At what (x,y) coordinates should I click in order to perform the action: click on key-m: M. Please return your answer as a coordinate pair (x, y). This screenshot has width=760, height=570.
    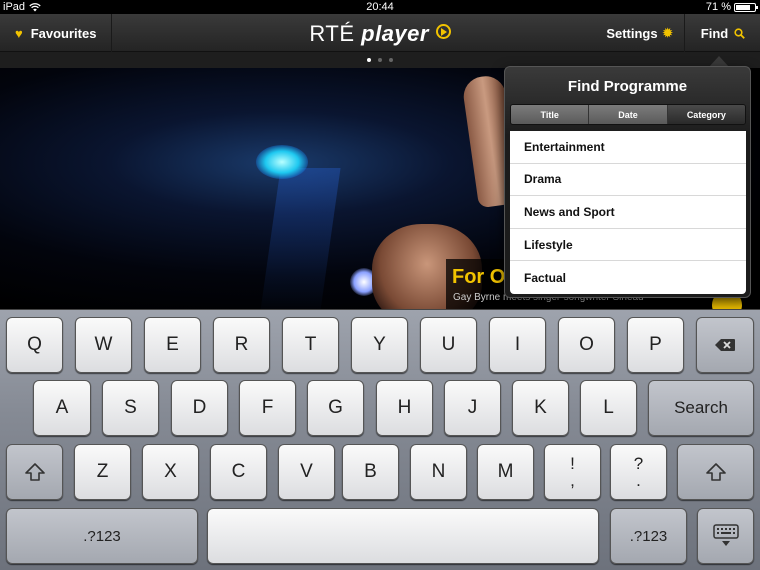
    Looking at the image, I should click on (505, 472).